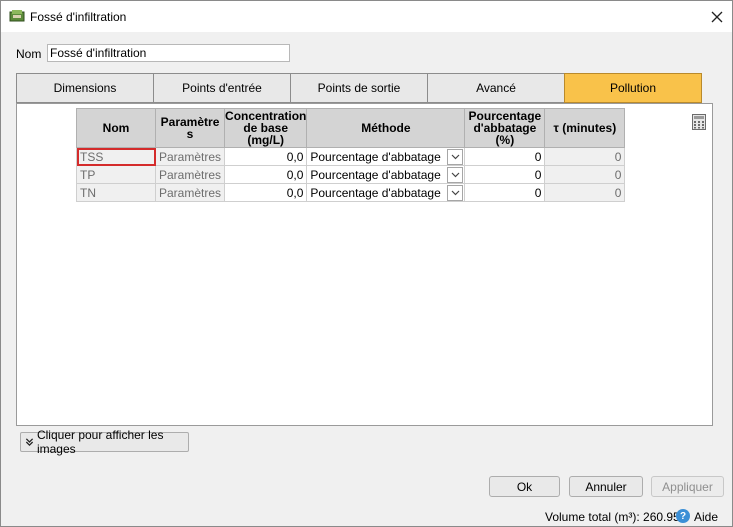  Describe the element at coordinates (116, 174) in the screenshot. I see `cell-nom: TP` at that location.